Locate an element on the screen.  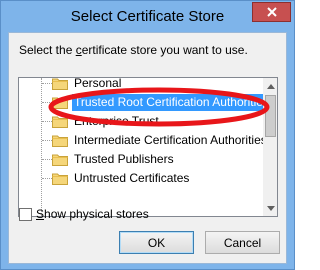
tree-item-label: Intermediate Certification Authorities is located at coordinates (170, 140).